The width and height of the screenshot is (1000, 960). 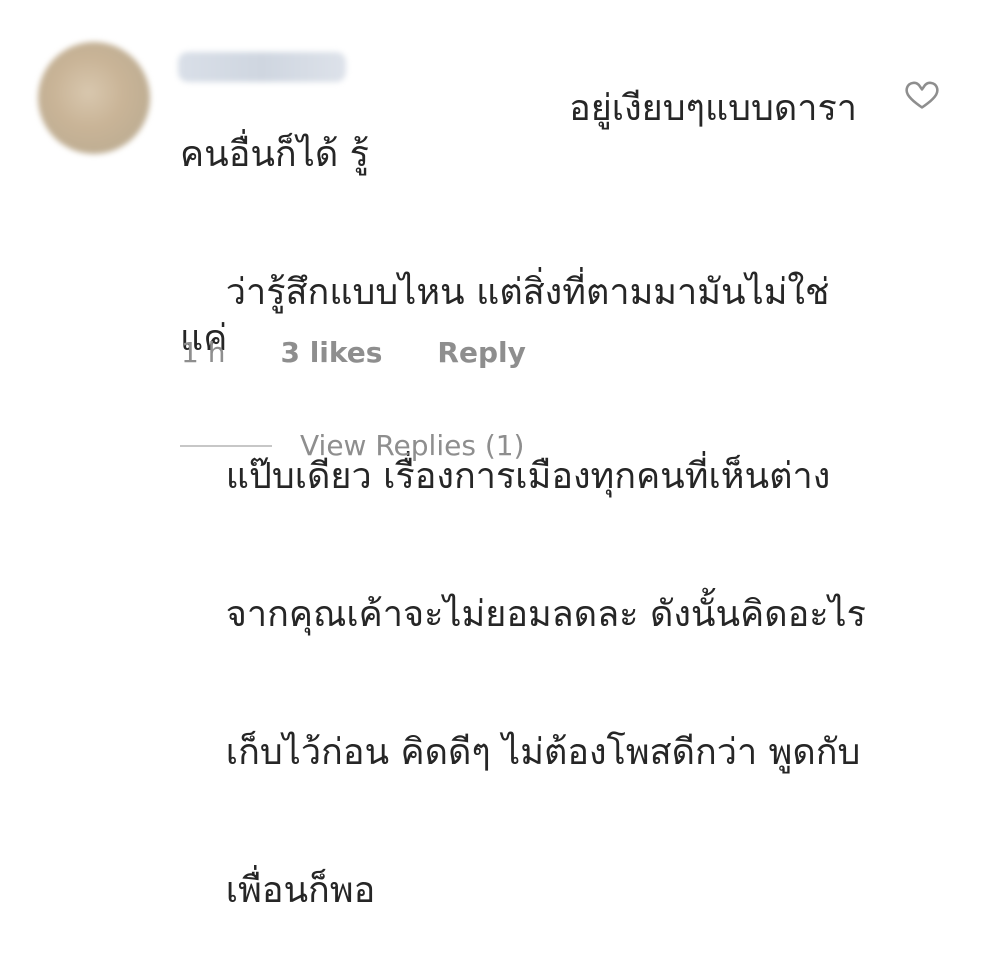 What do you see at coordinates (528, 476) in the screenshot?
I see `comment-line-3: แป๊บเดียว เรื่องการเมืองทุกคนที่เห็นต่าง` at bounding box center [528, 476].